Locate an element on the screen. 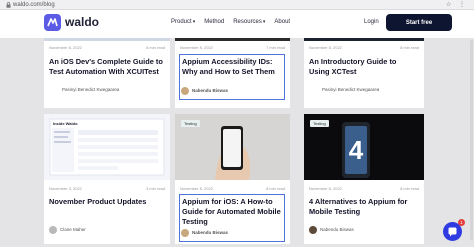 The width and height of the screenshot is (474, 247). nav-about-label: About is located at coordinates (282, 22).